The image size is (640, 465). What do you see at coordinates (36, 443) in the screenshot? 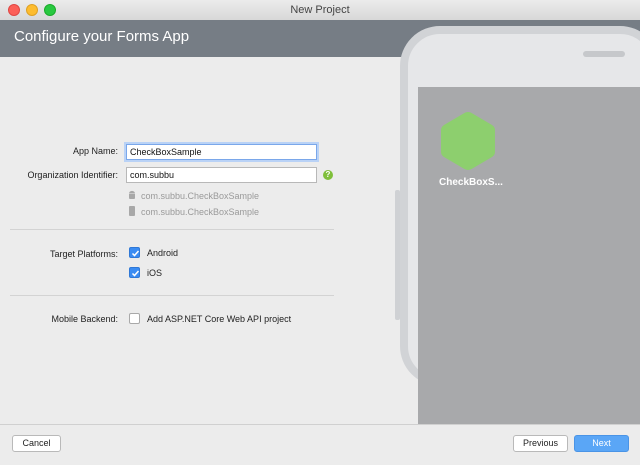
I see `cancel-button: Cancel` at bounding box center [36, 443].